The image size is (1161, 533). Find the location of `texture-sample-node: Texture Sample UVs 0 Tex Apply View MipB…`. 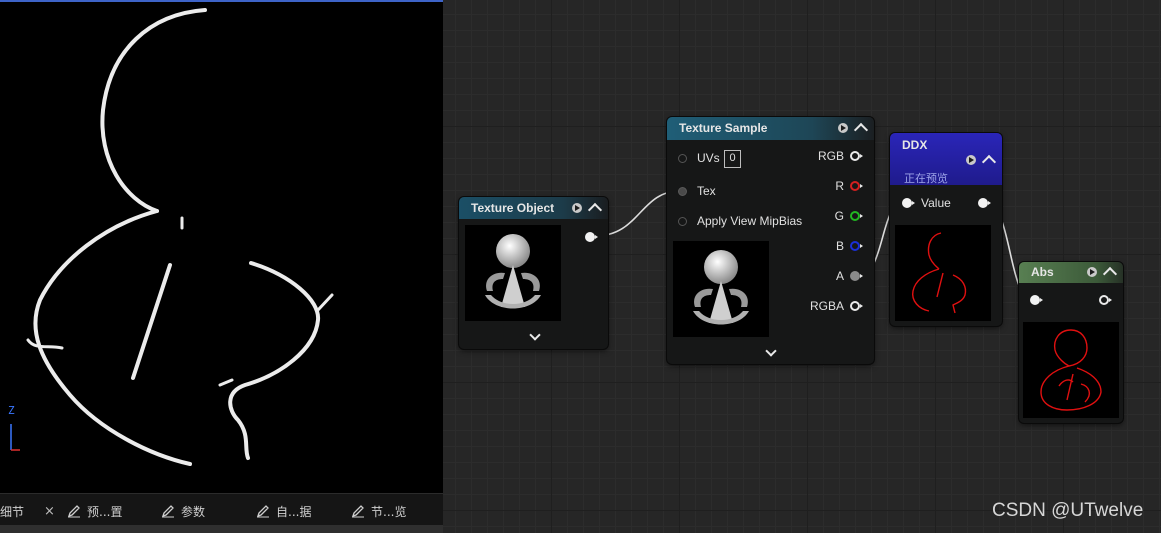

texture-sample-node: Texture Sample UVs 0 Tex Apply View MipB… is located at coordinates (770, 240).